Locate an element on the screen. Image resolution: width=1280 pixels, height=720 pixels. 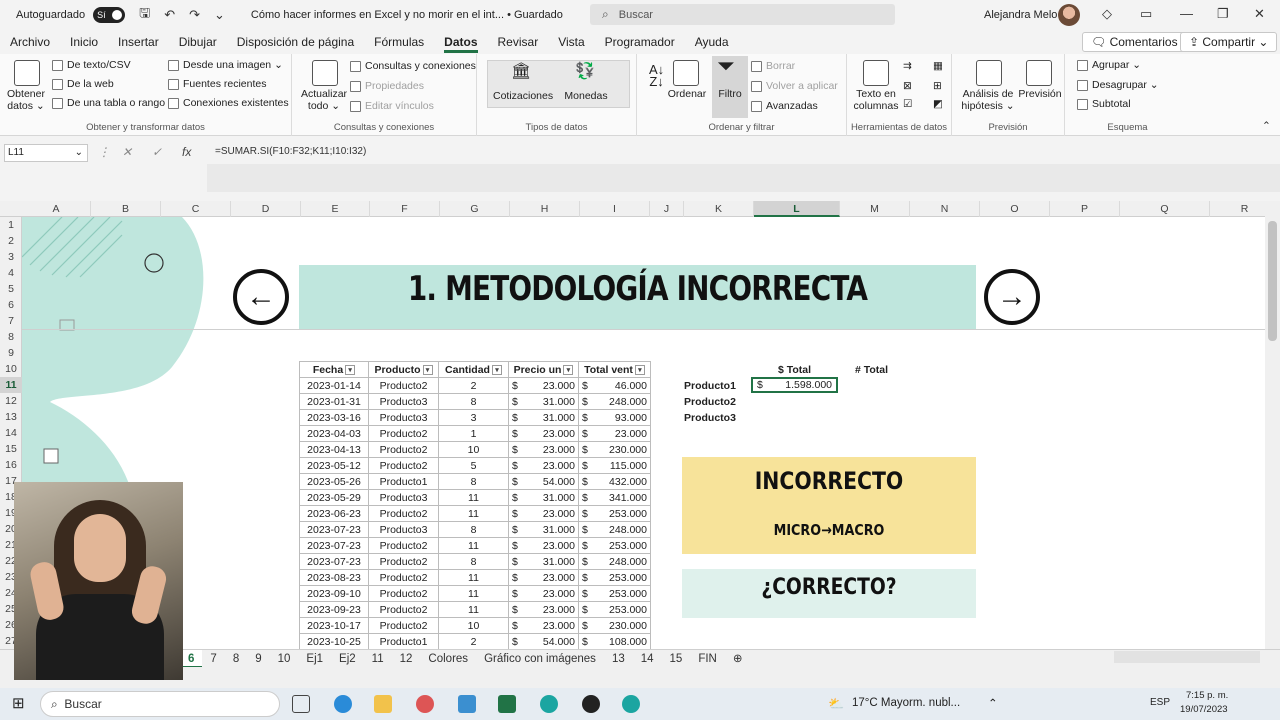
edit-links-button: Editar vínculos is located at coordinates (392, 106).